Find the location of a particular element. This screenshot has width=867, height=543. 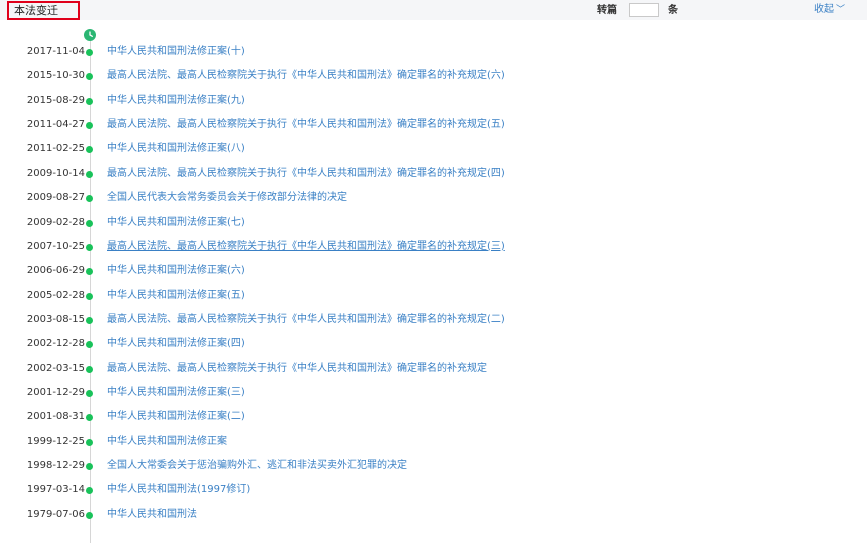

event-title-link: 中华人民共和国刑法修正案(六) is located at coordinates (176, 271).